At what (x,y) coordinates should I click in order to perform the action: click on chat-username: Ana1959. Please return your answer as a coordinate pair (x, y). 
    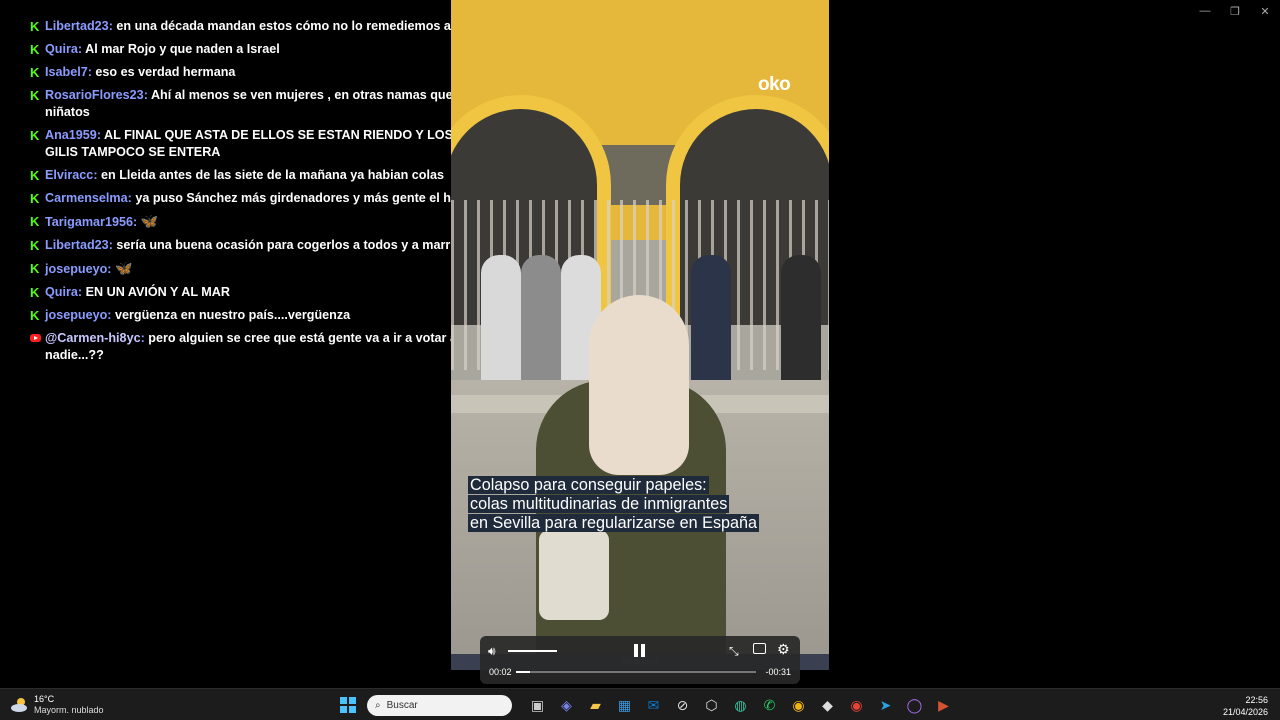
    Looking at the image, I should click on (71, 135).